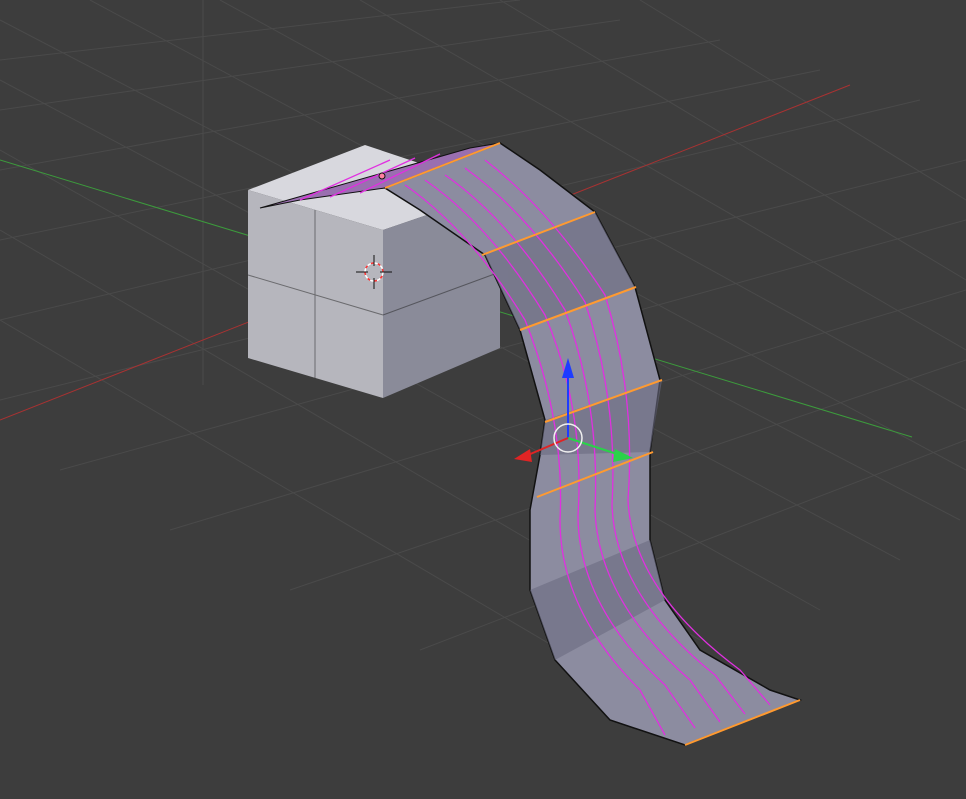  I want to click on selected-vertex, so click(382, 176).